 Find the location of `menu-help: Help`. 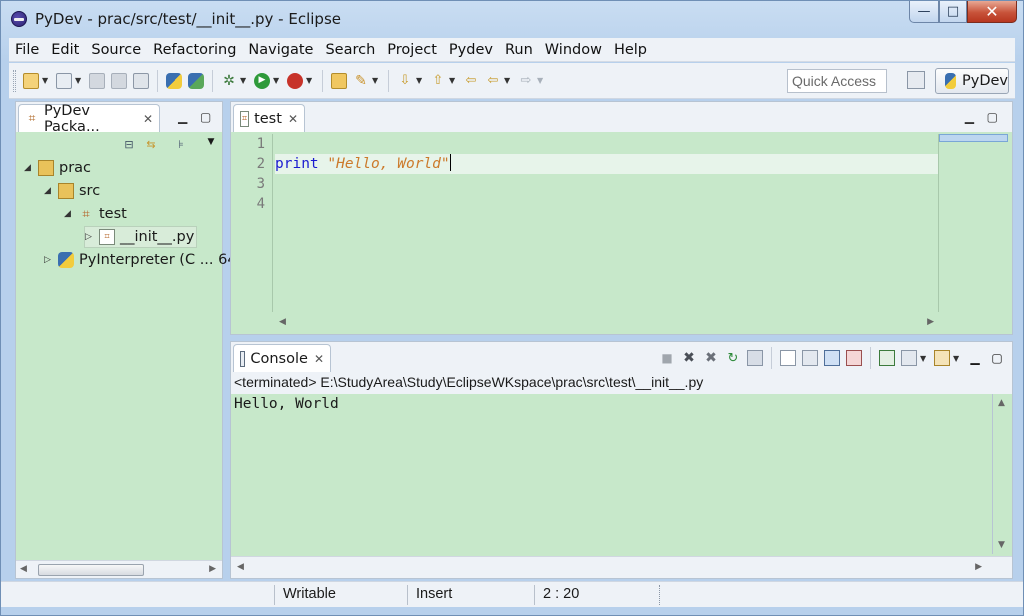

menu-help: Help is located at coordinates (630, 50).